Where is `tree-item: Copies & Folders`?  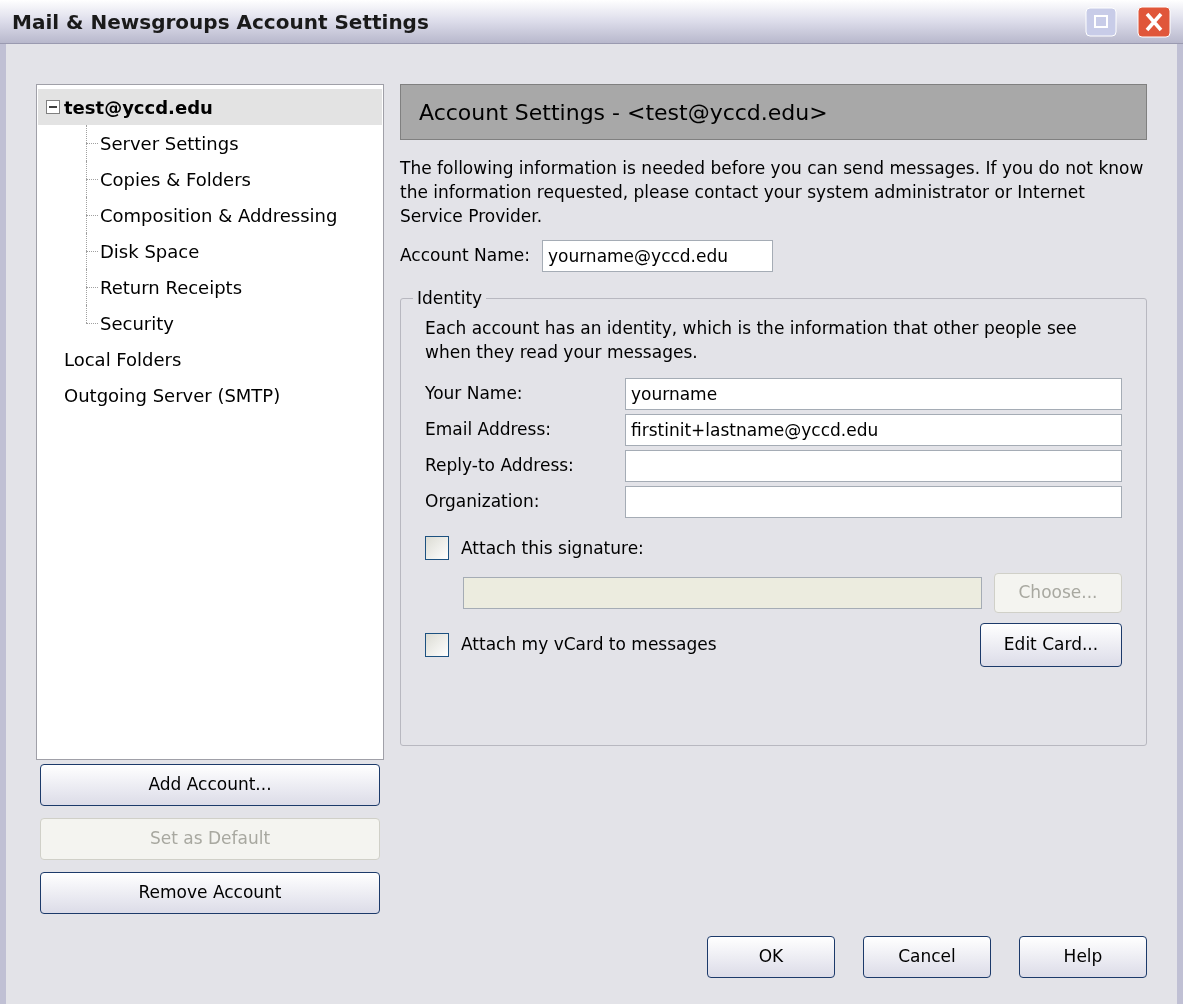 tree-item: Copies & Folders is located at coordinates (210, 179).